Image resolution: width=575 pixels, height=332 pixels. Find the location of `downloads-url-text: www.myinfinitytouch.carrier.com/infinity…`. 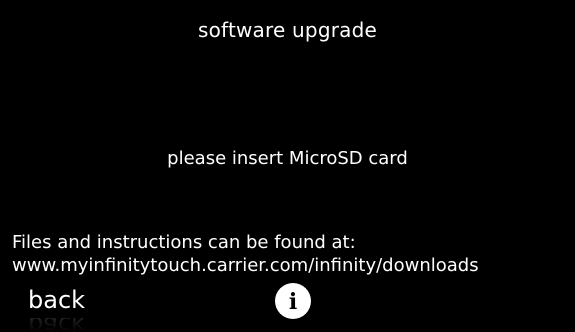

downloads-url-text: www.myinfinitytouch.carrier.com/infinity… is located at coordinates (245, 265).